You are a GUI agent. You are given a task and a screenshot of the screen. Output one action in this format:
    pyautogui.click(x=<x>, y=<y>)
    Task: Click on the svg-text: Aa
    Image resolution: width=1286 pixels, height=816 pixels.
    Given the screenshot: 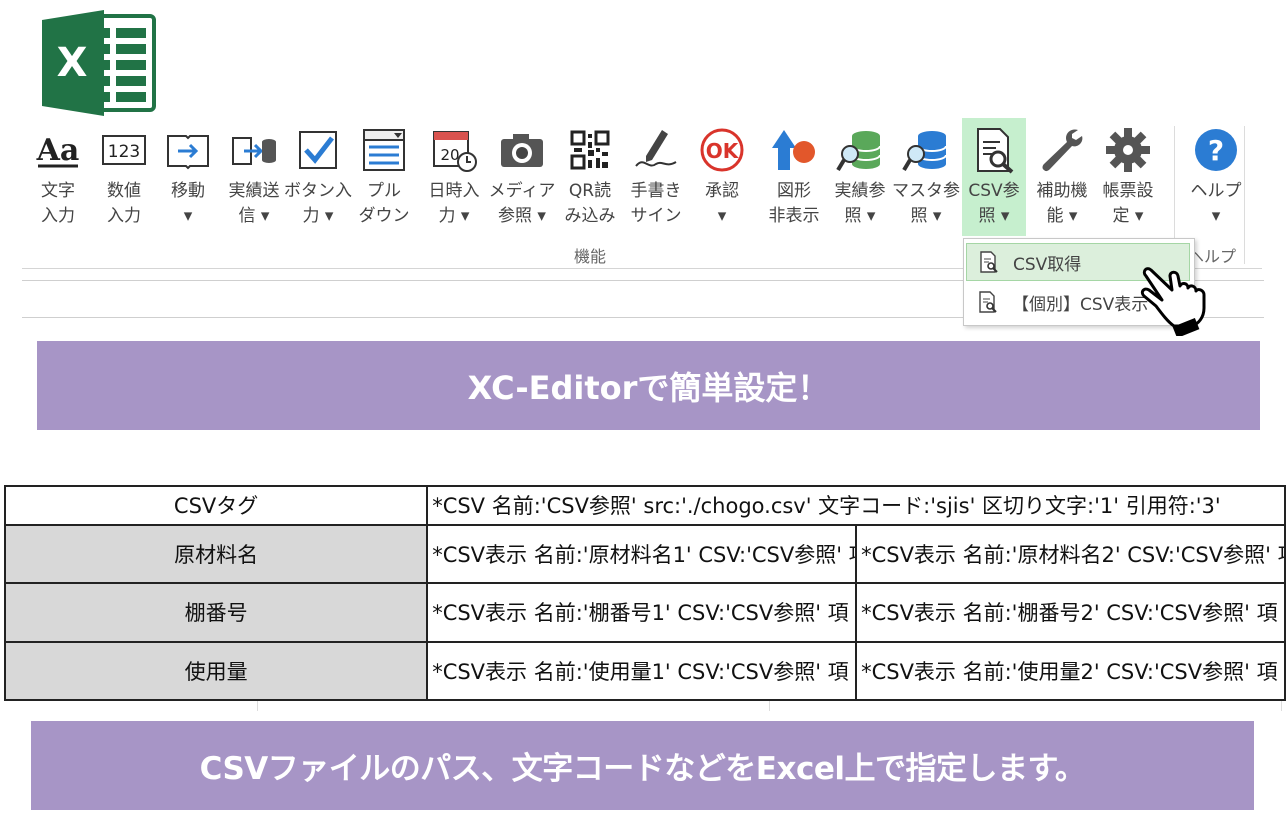 What is the action you would take?
    pyautogui.click(x=58, y=150)
    